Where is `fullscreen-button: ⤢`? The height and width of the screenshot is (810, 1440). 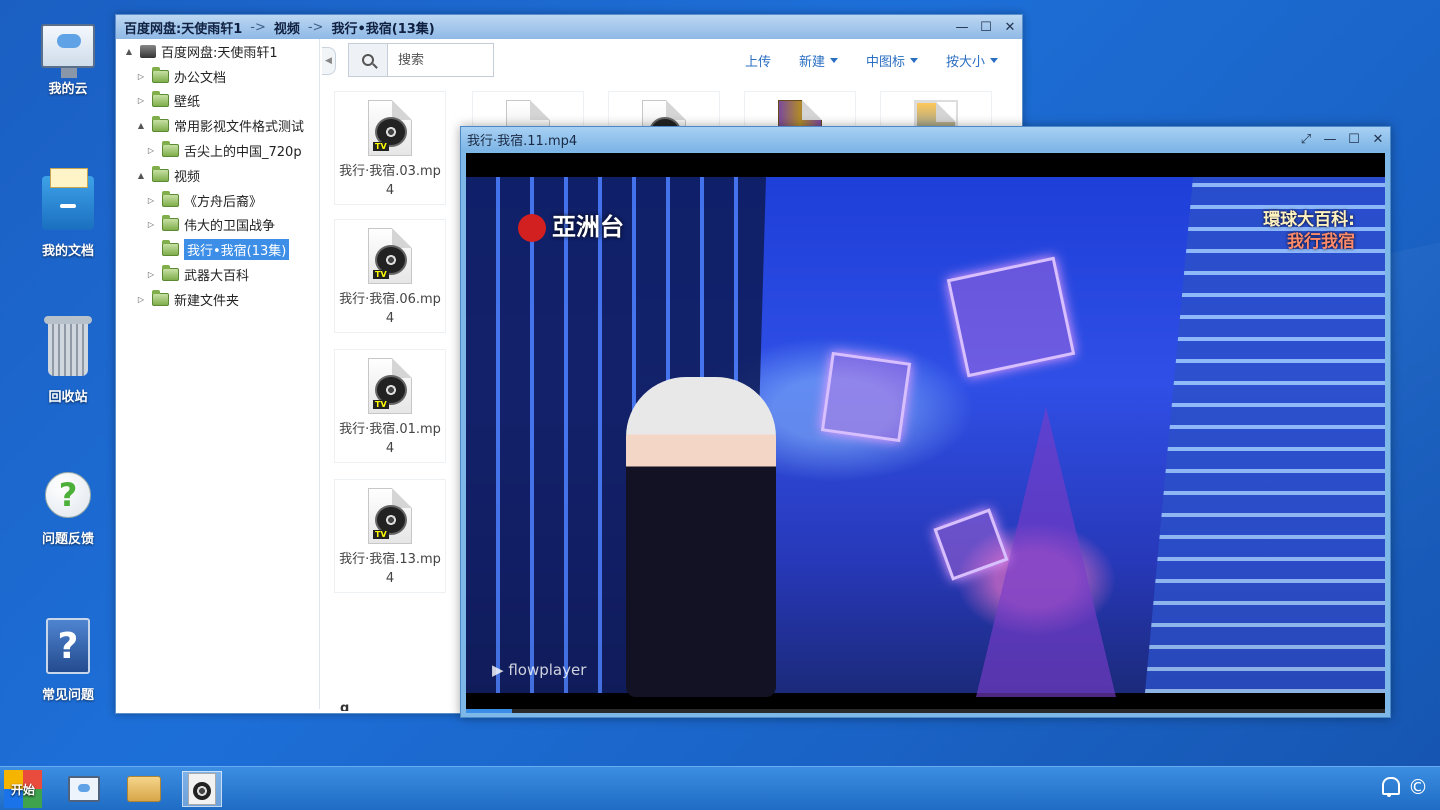
fullscreen-button: ⤢ is located at coordinates (1306, 139).